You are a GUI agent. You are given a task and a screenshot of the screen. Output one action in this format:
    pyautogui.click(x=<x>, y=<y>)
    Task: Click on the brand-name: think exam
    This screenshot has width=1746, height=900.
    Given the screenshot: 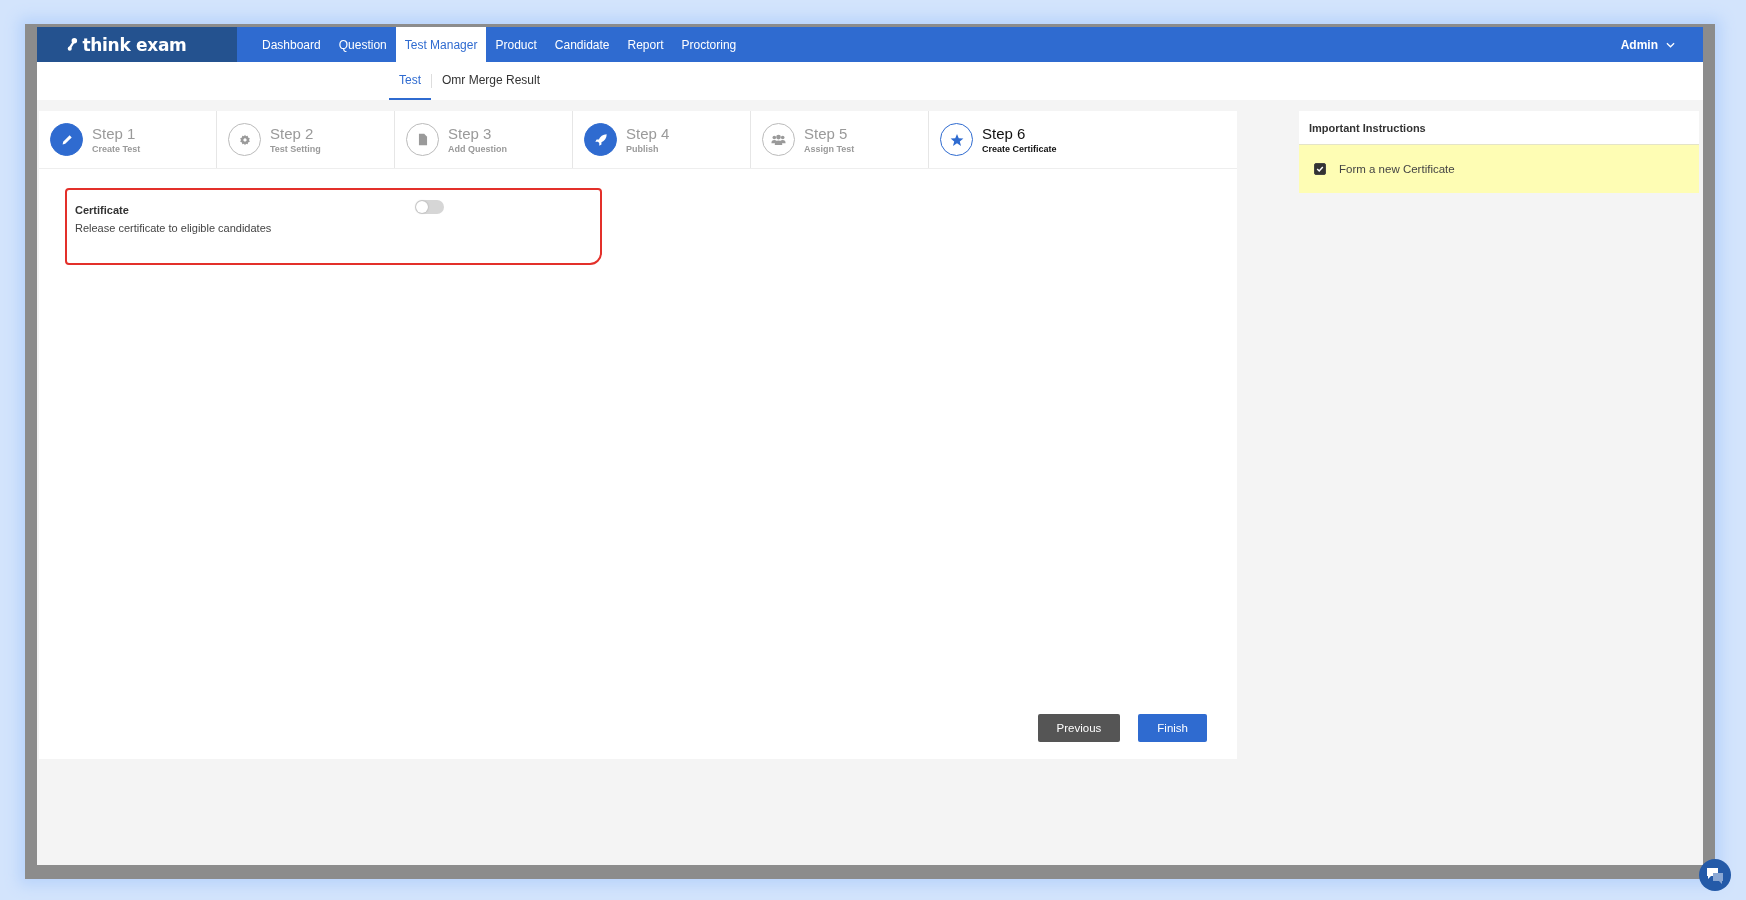 What is the action you would take?
    pyautogui.click(x=134, y=44)
    